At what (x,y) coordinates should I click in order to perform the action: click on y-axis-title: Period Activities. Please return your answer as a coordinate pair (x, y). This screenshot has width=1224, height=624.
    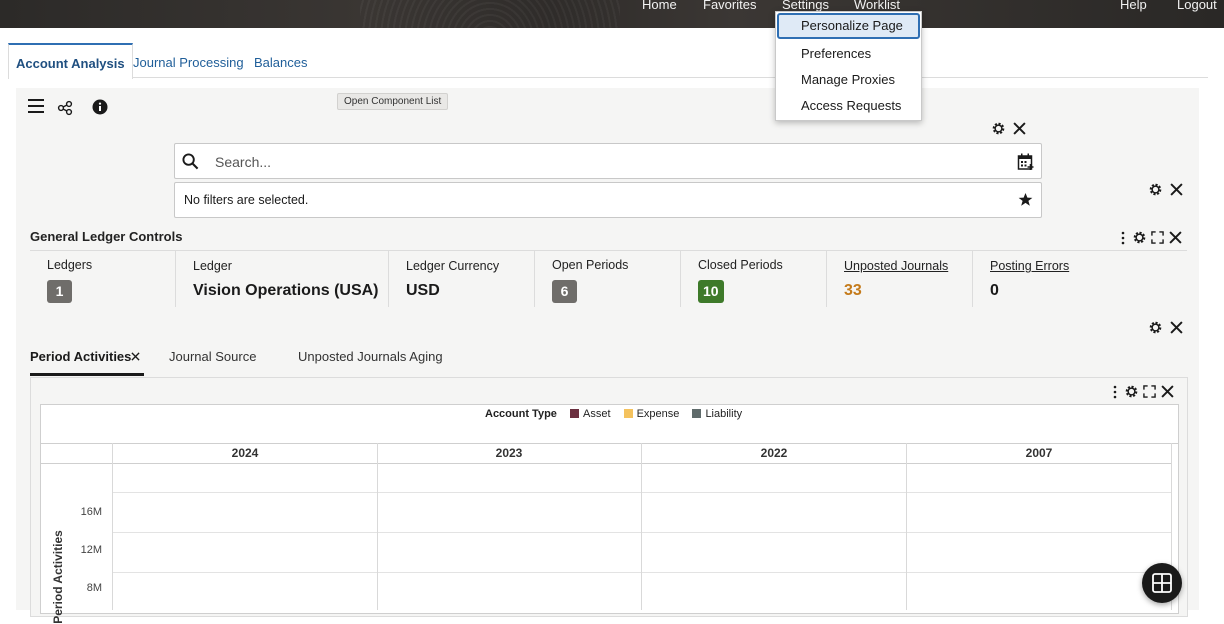
    Looking at the image, I should click on (53, 577).